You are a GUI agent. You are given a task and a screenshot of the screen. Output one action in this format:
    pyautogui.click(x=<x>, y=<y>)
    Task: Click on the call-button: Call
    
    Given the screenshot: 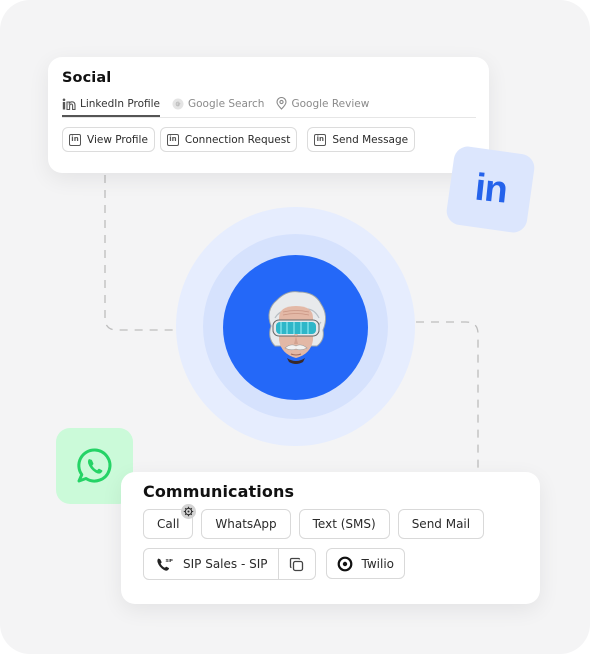 What is the action you would take?
    pyautogui.click(x=170, y=521)
    